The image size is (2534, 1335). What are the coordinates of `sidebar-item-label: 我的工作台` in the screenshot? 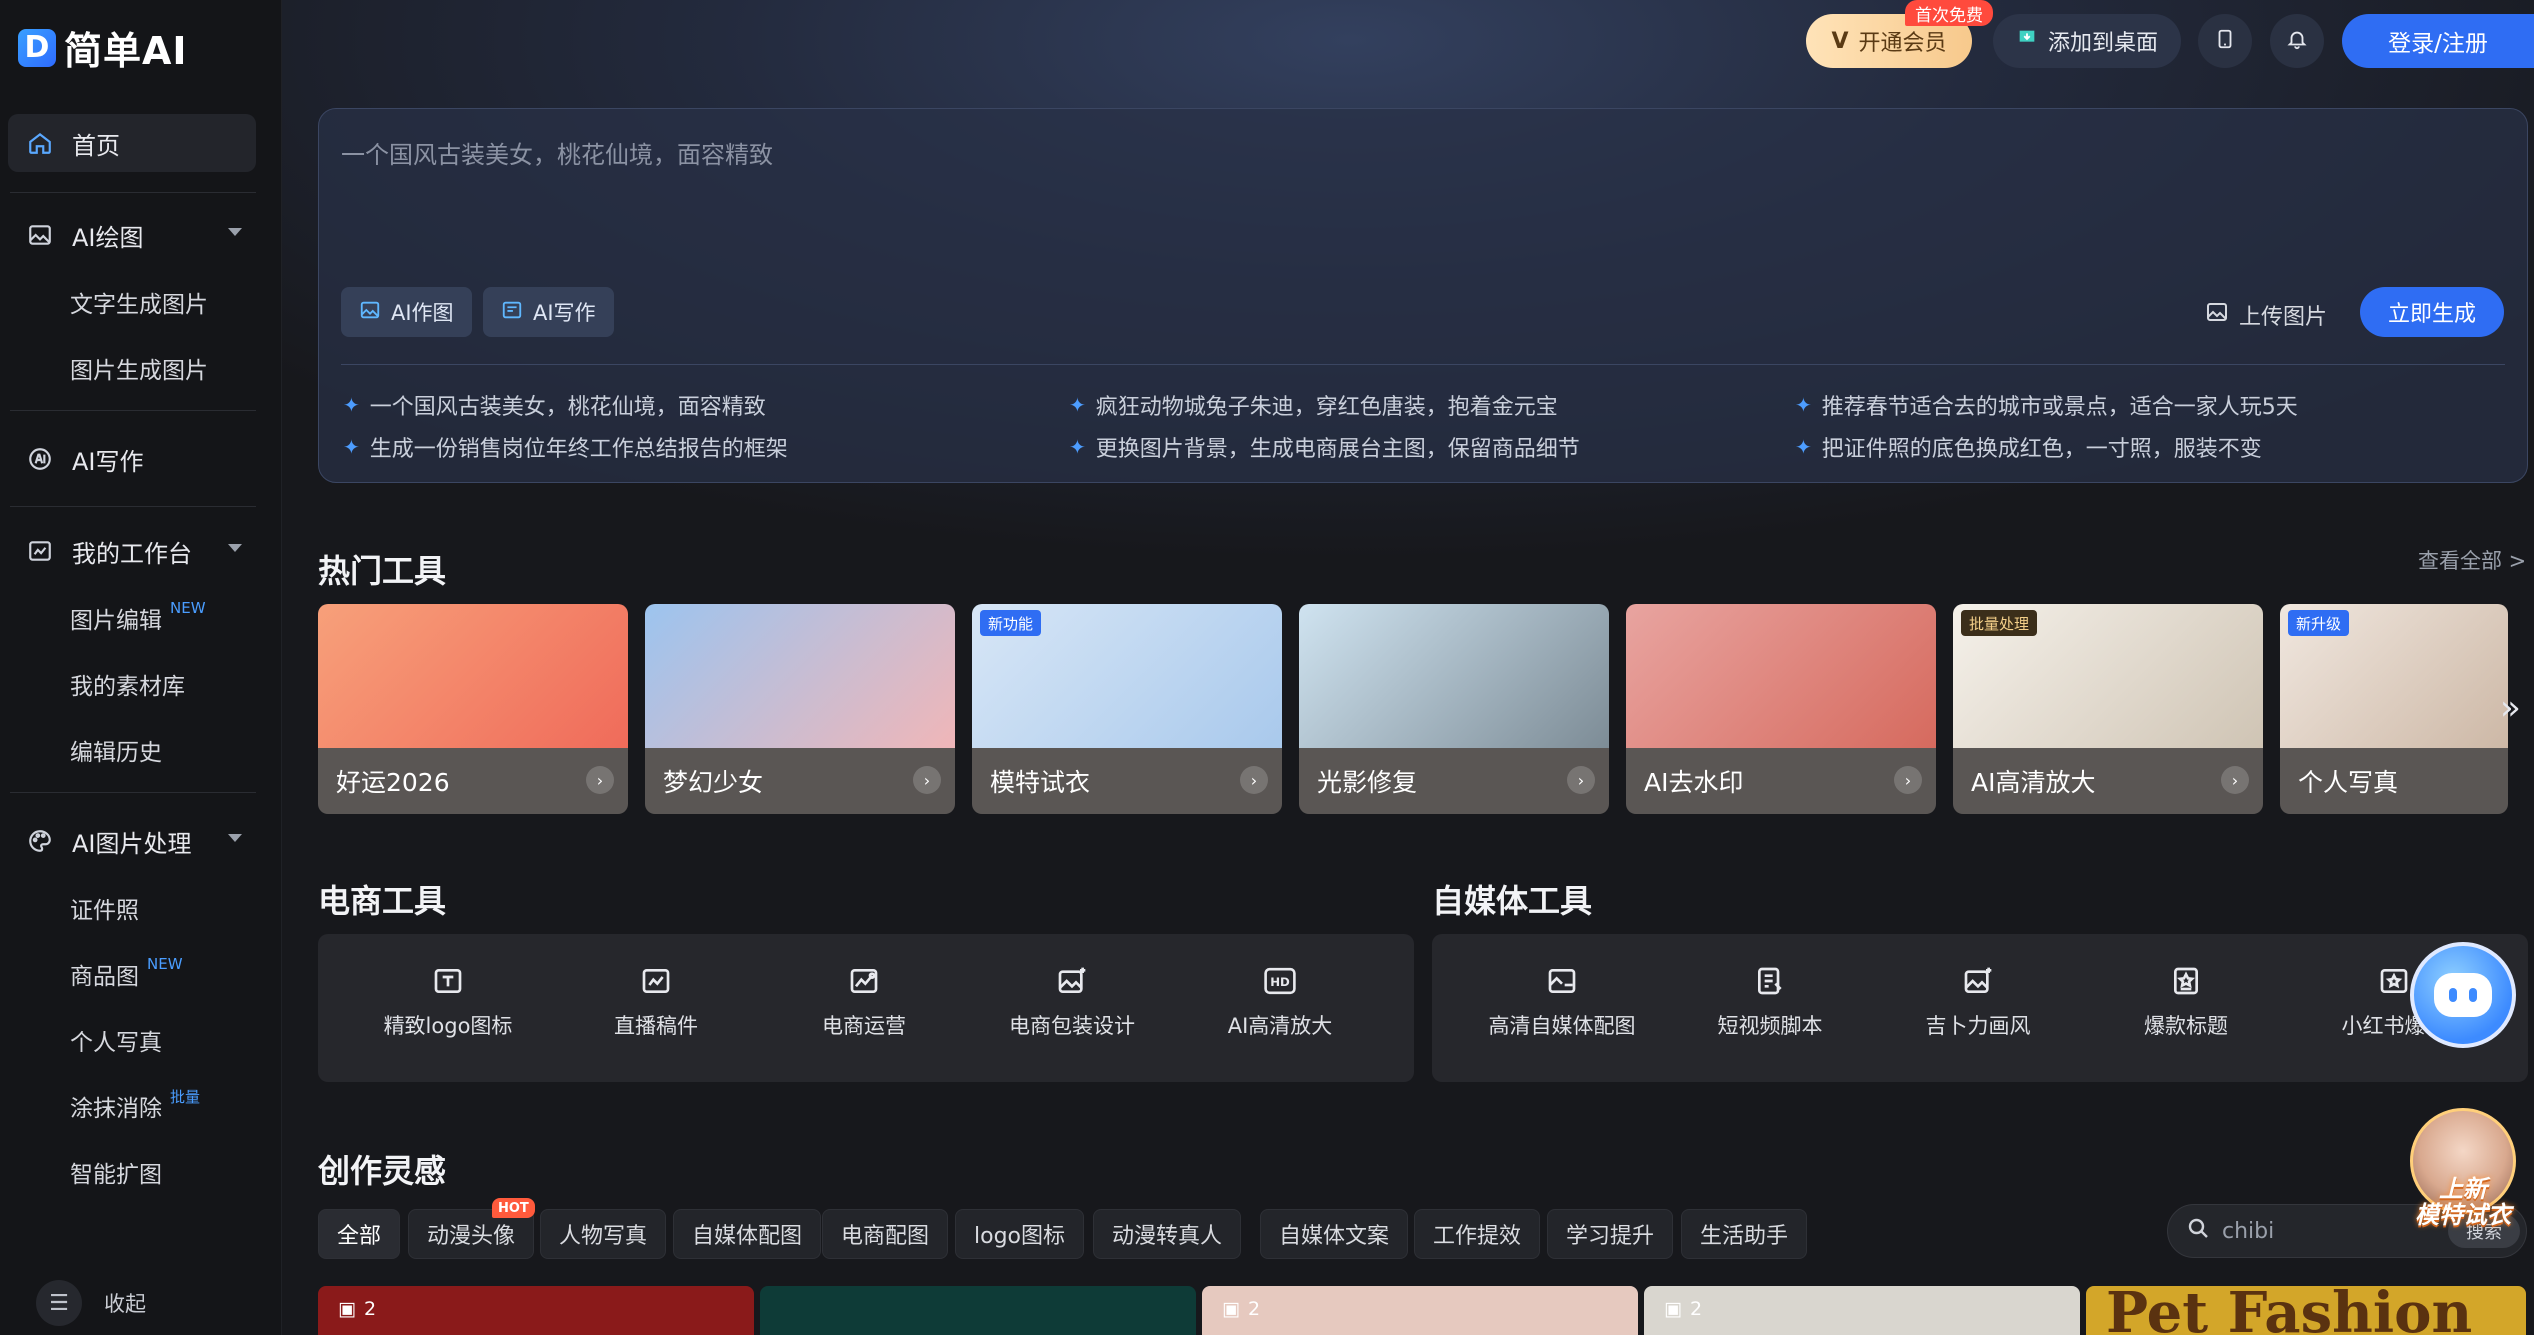 It's located at (132, 553).